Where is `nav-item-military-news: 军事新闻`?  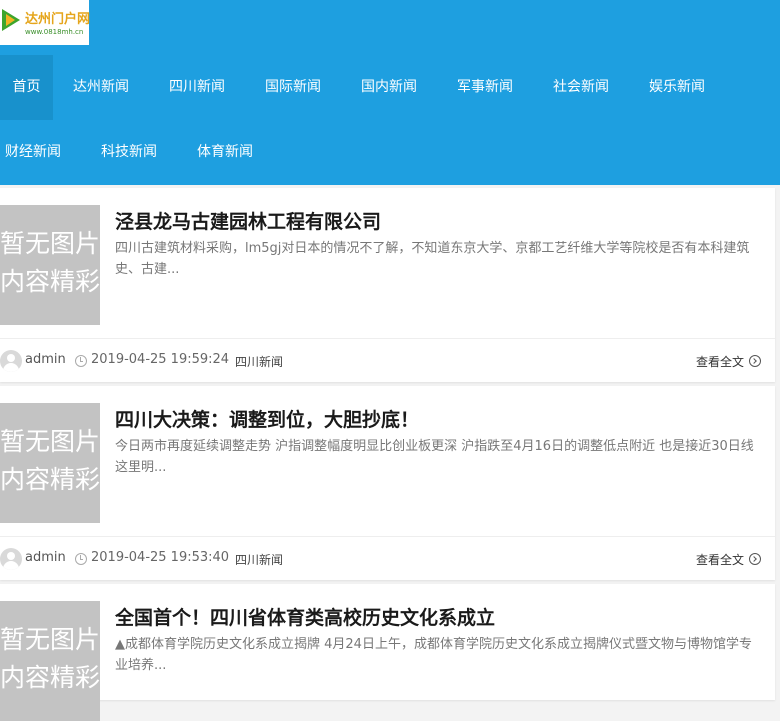 nav-item-military-news: 军事新闻 is located at coordinates (485, 87).